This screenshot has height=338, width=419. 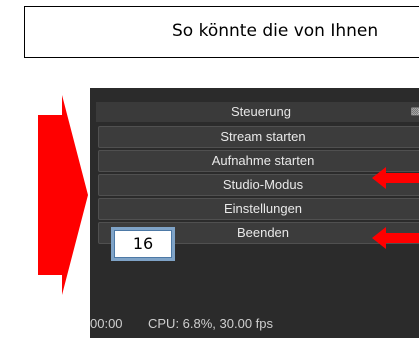 What do you see at coordinates (211, 323) in the screenshot?
I see `status-cpu: CPU: 6.8%, 30.00 fps` at bounding box center [211, 323].